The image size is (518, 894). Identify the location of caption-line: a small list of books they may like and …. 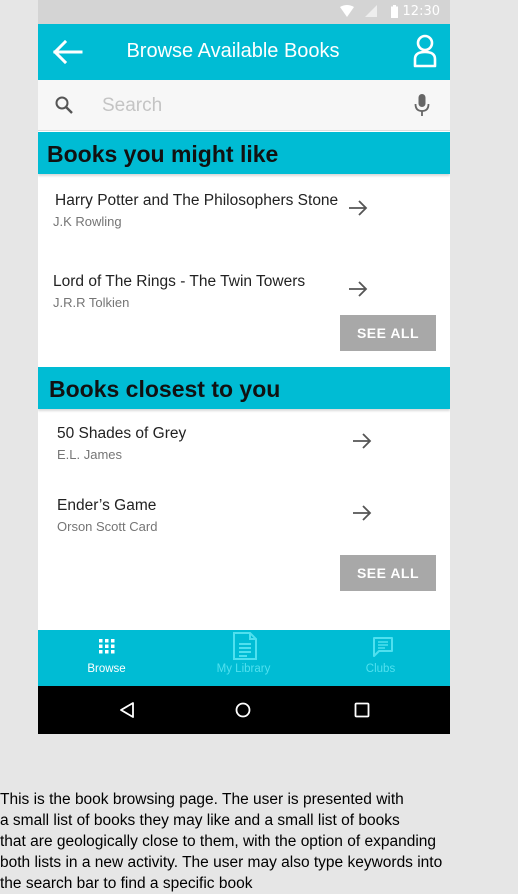
(200, 820).